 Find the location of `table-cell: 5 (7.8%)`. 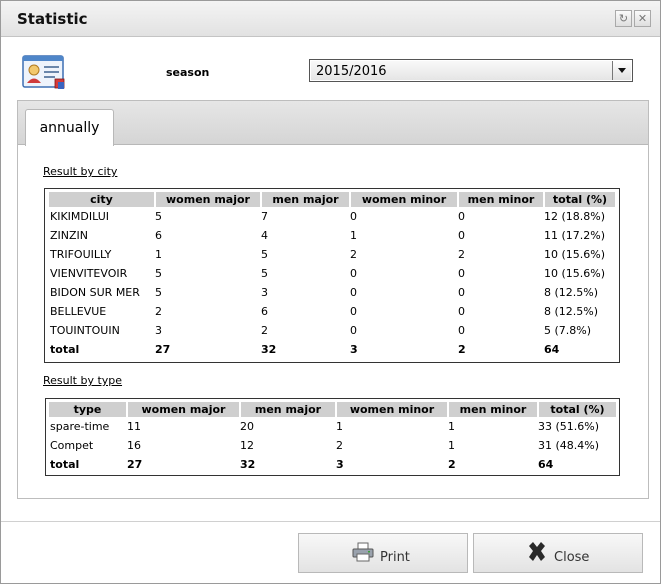

table-cell: 5 (7.8%) is located at coordinates (568, 330).